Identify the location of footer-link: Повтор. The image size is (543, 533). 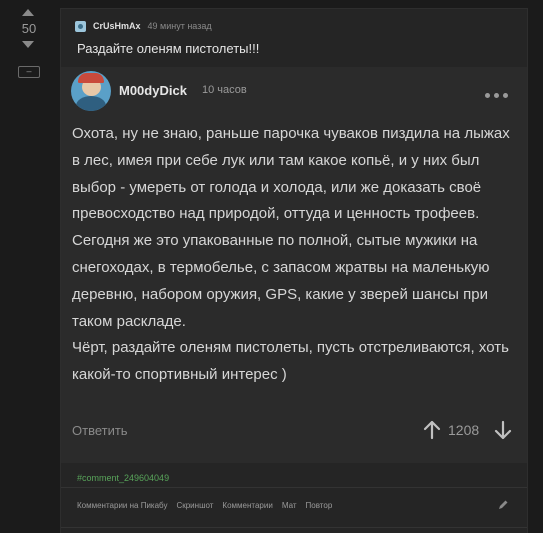
(319, 505).